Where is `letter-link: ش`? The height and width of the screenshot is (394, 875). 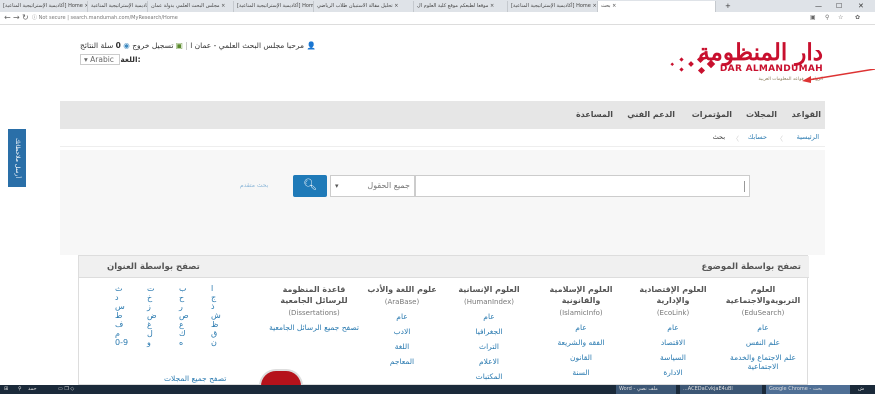
letter-link: ش is located at coordinates (216, 315).